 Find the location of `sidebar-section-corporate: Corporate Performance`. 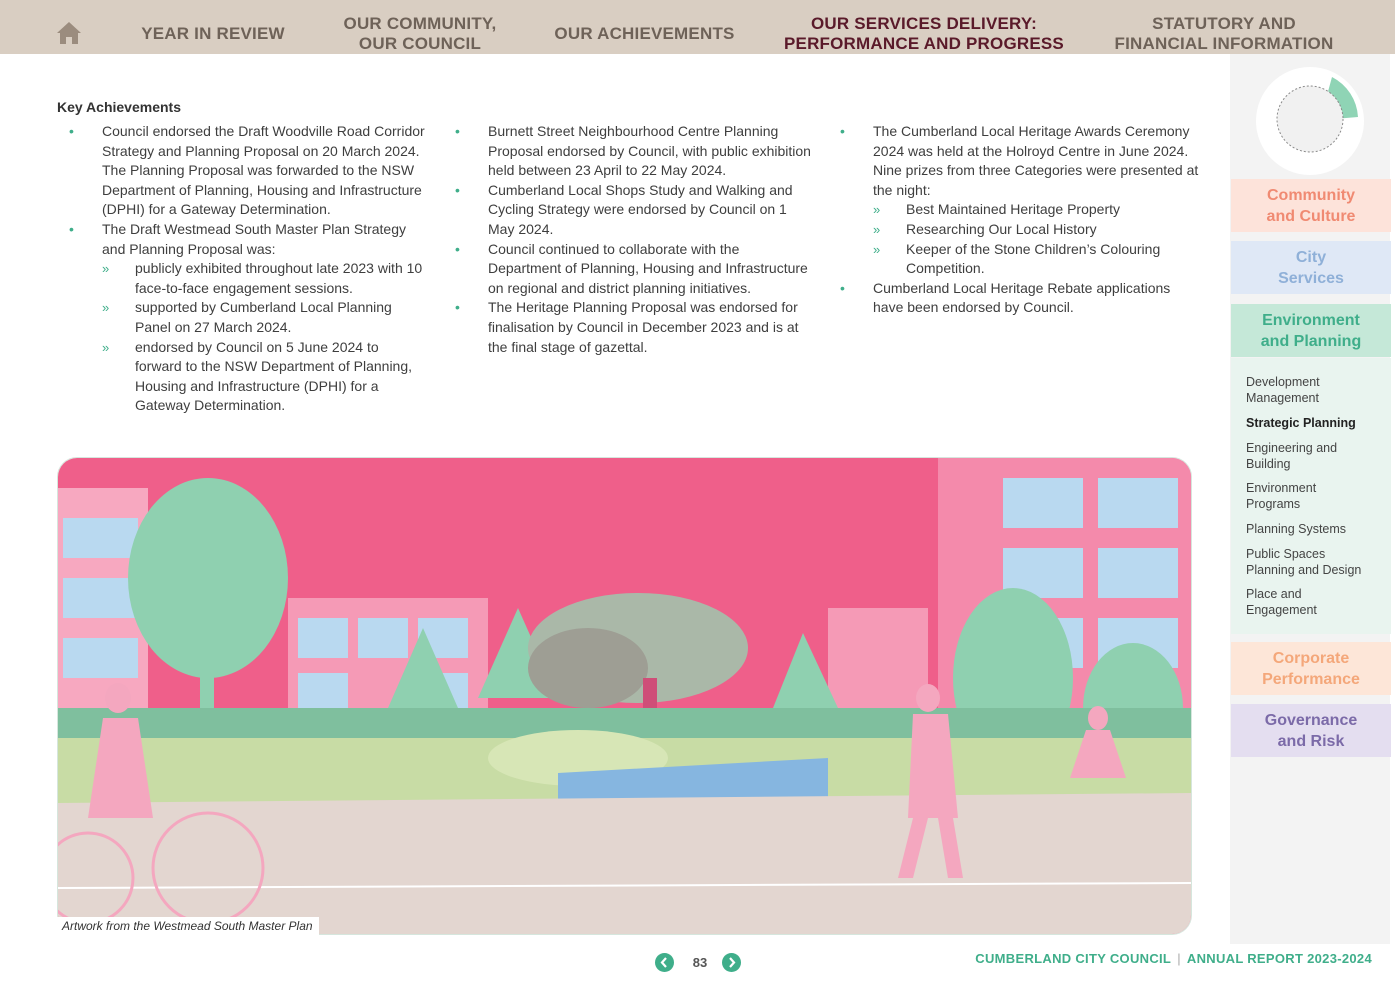

sidebar-section-corporate: Corporate Performance is located at coordinates (1311, 668).